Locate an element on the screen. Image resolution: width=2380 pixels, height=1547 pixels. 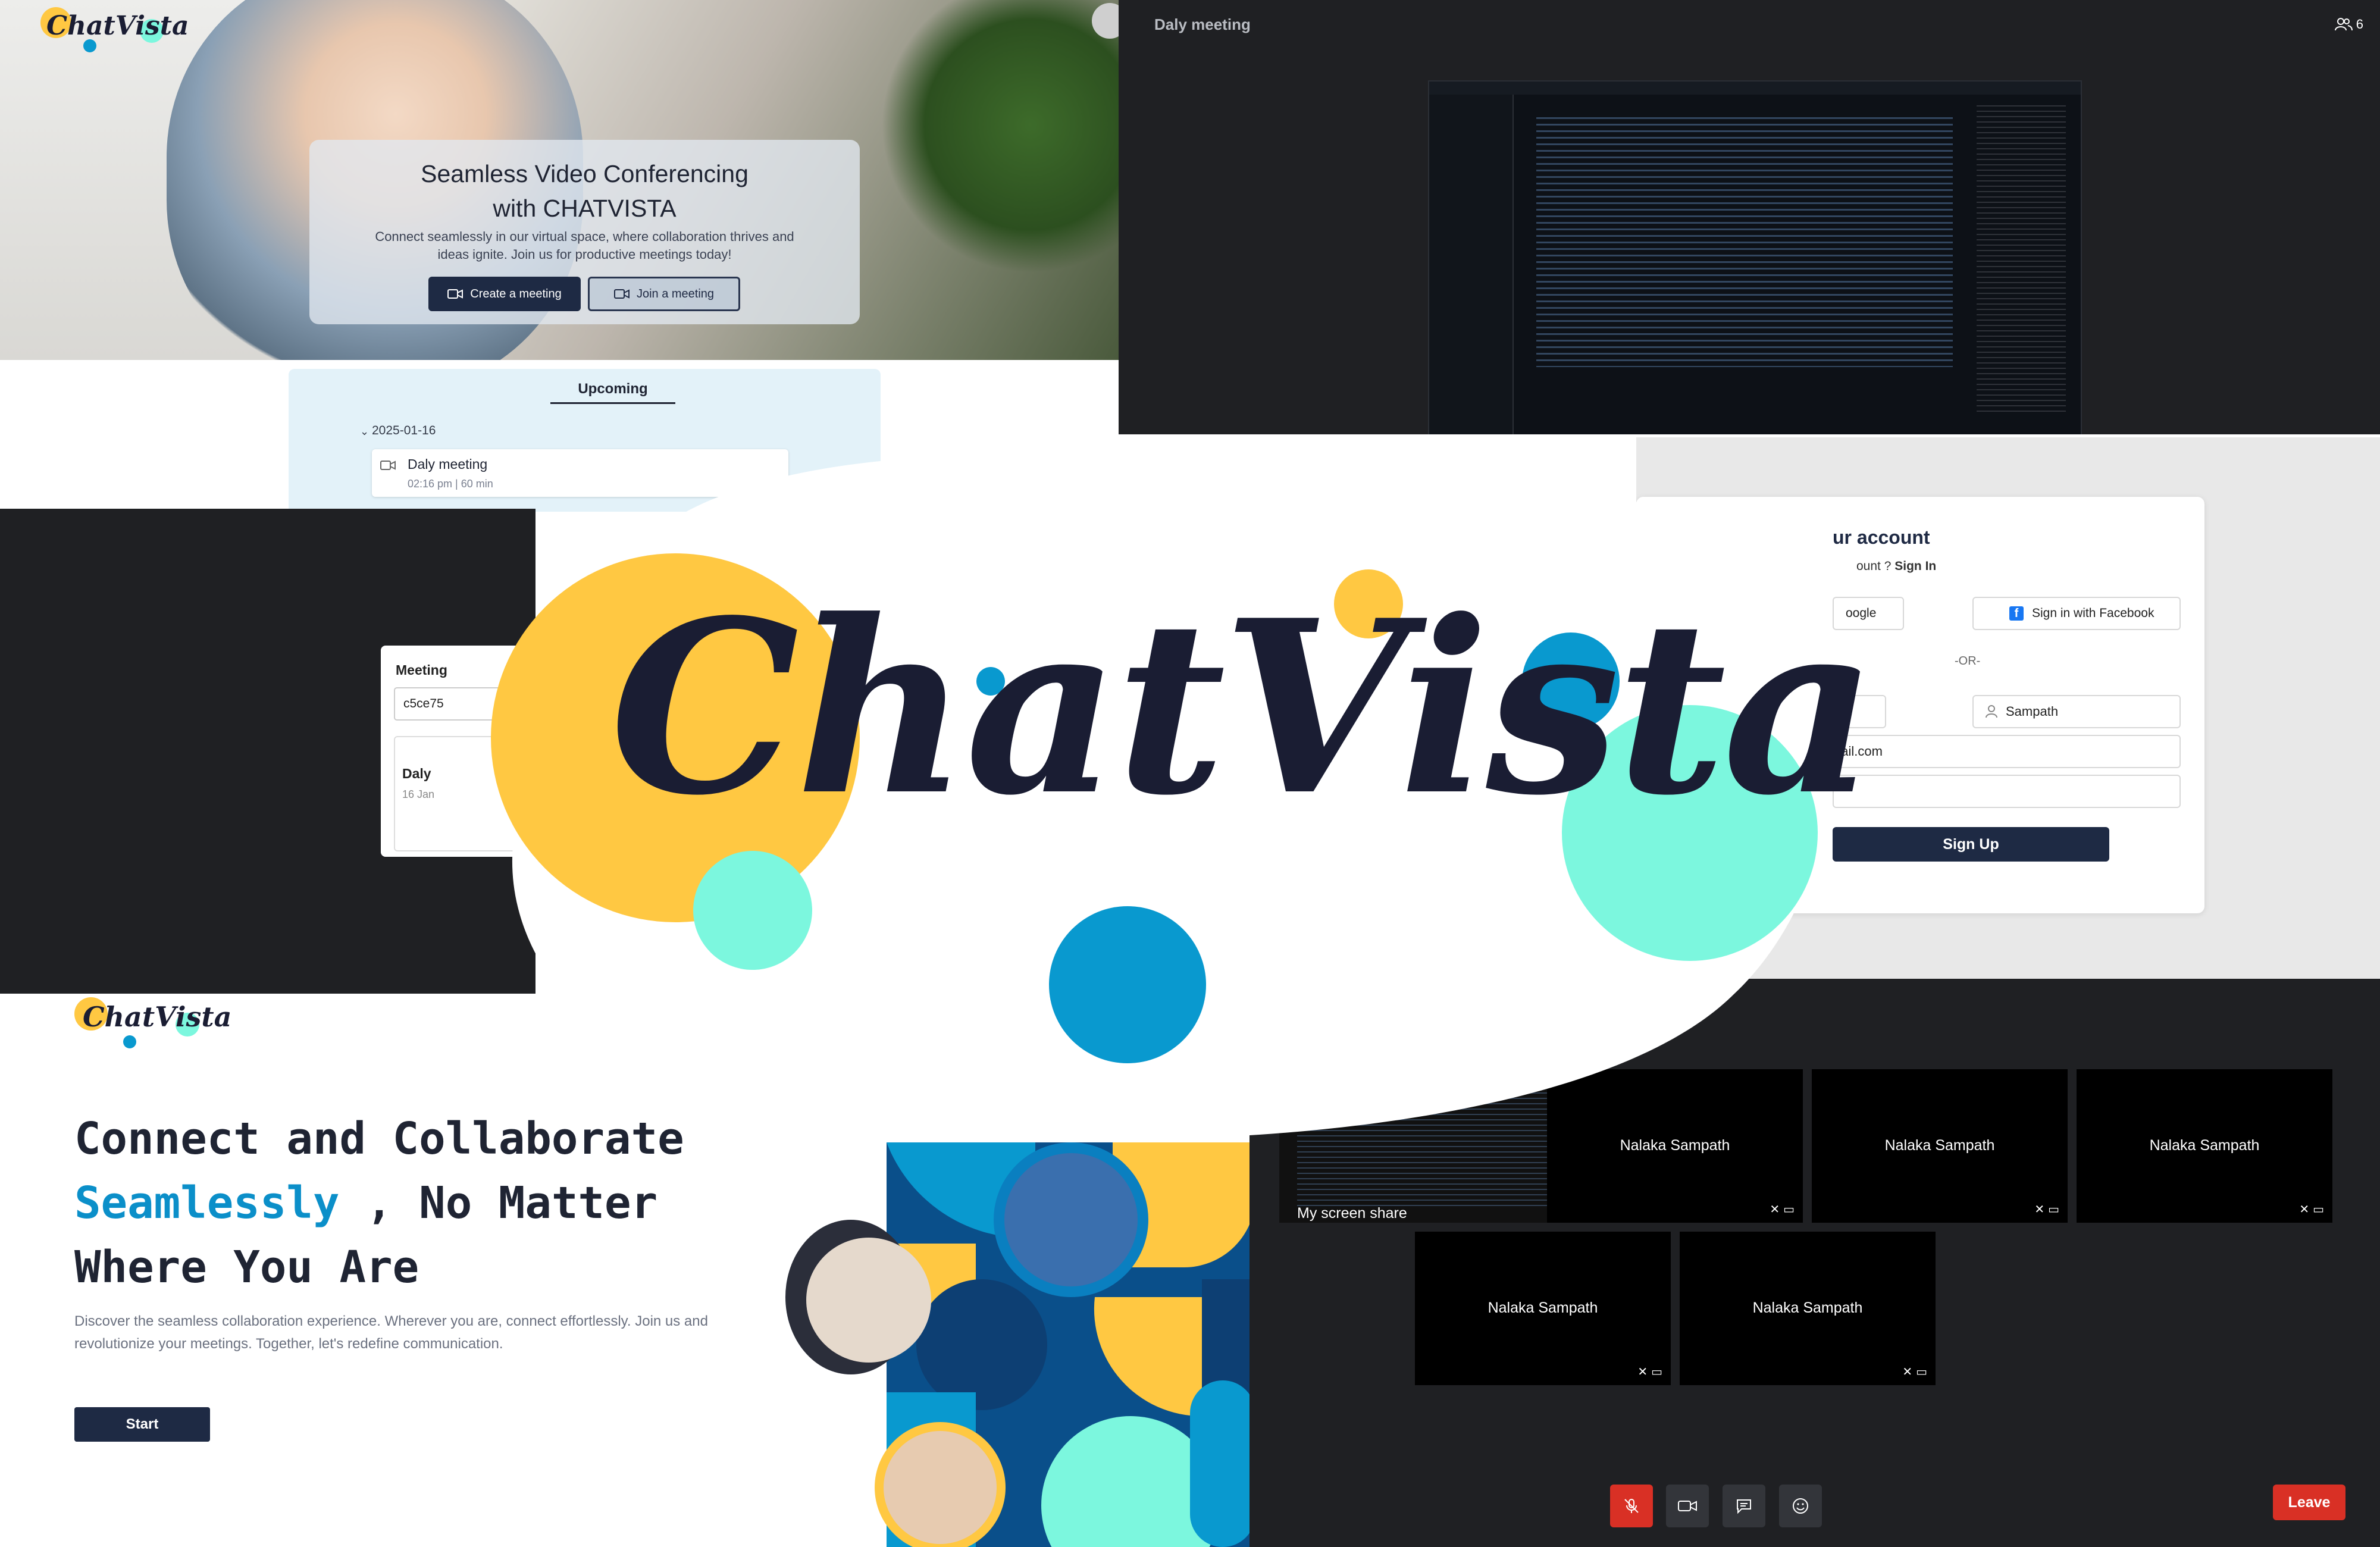
hero-photo-plant is located at coordinates (1000, 137).